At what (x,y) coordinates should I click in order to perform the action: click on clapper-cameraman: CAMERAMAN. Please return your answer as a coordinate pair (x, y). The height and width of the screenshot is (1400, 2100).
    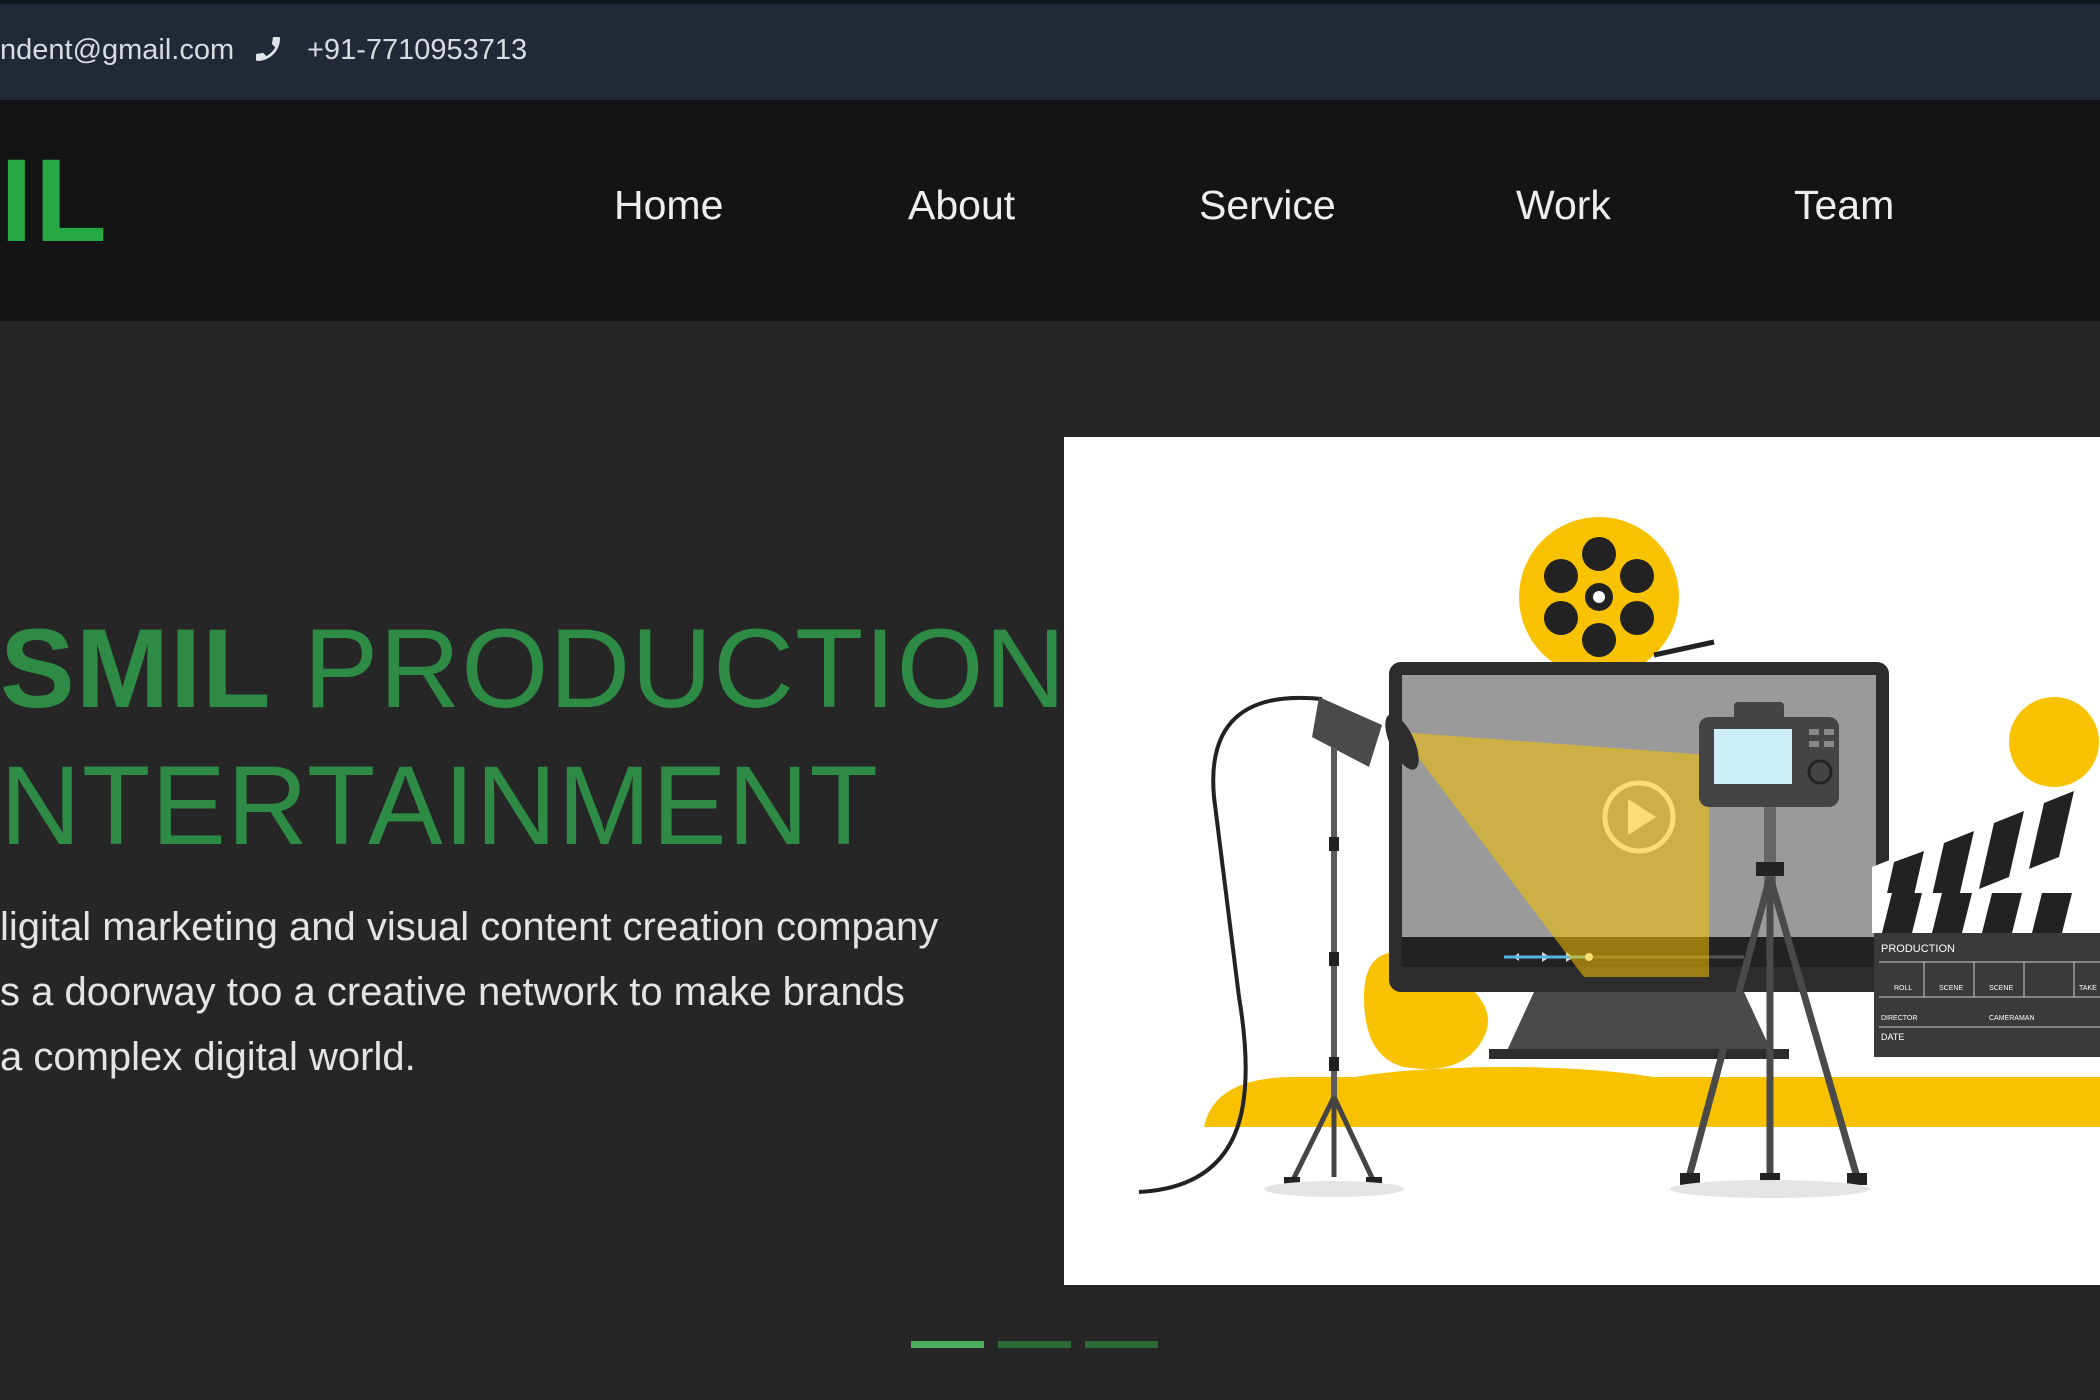
    Looking at the image, I should click on (2012, 1018).